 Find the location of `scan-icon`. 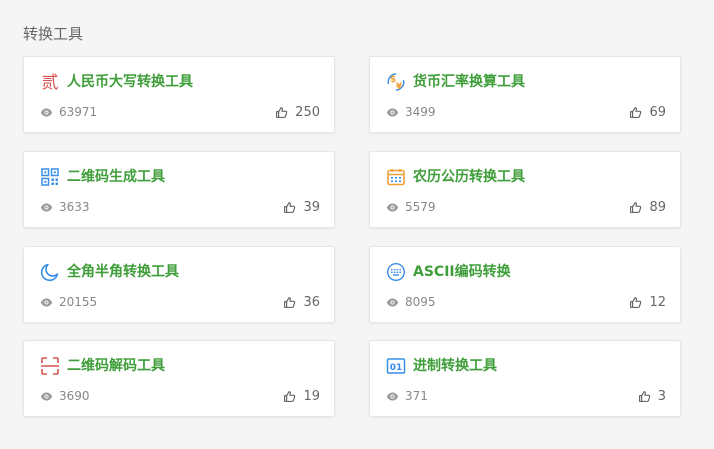

scan-icon is located at coordinates (50, 366).